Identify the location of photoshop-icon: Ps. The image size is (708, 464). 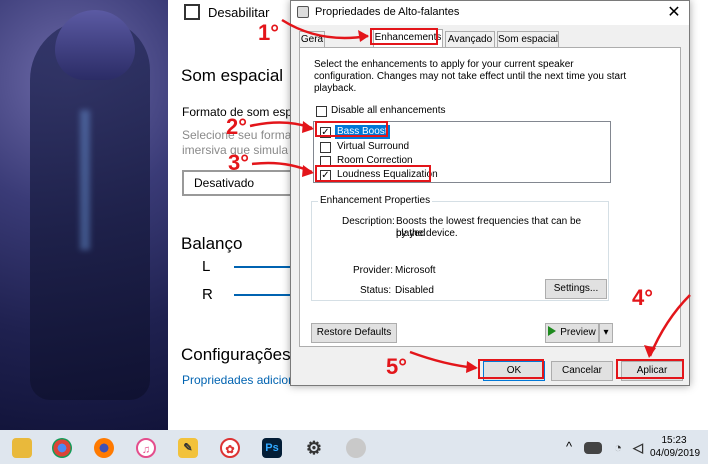
(272, 448).